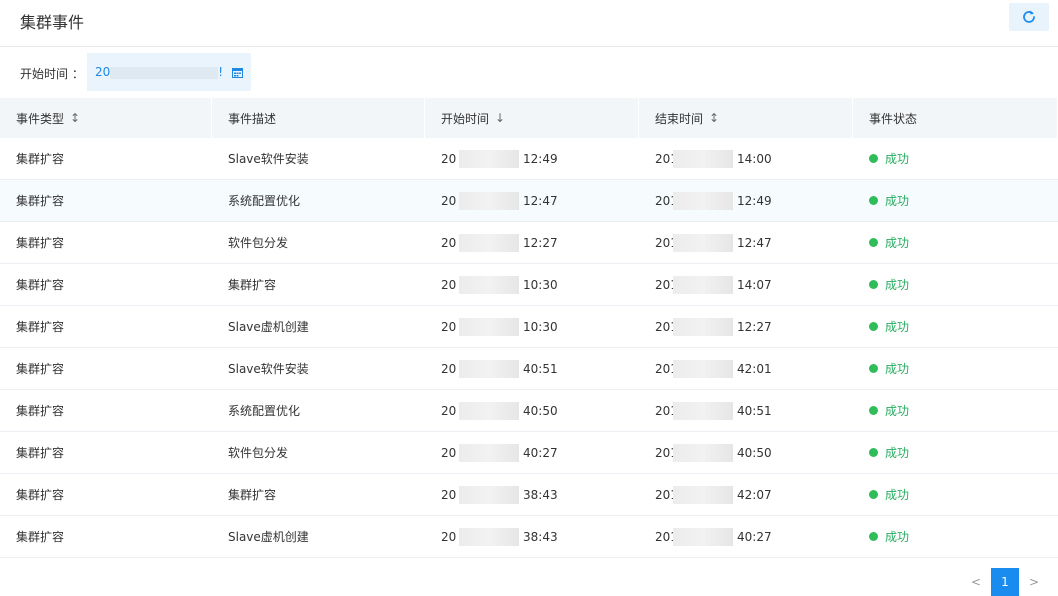 Image resolution: width=1058 pixels, height=596 pixels. Describe the element at coordinates (1034, 582) in the screenshot. I see `next-page-button: >` at that location.